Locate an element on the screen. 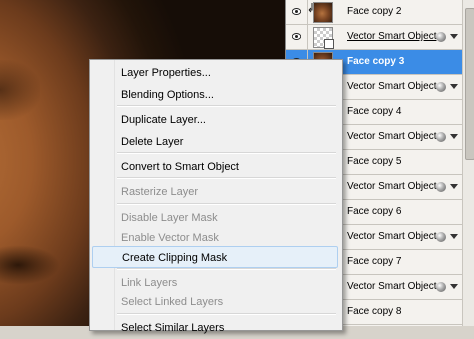  layer-name: Face copy 2 is located at coordinates (374, 11).